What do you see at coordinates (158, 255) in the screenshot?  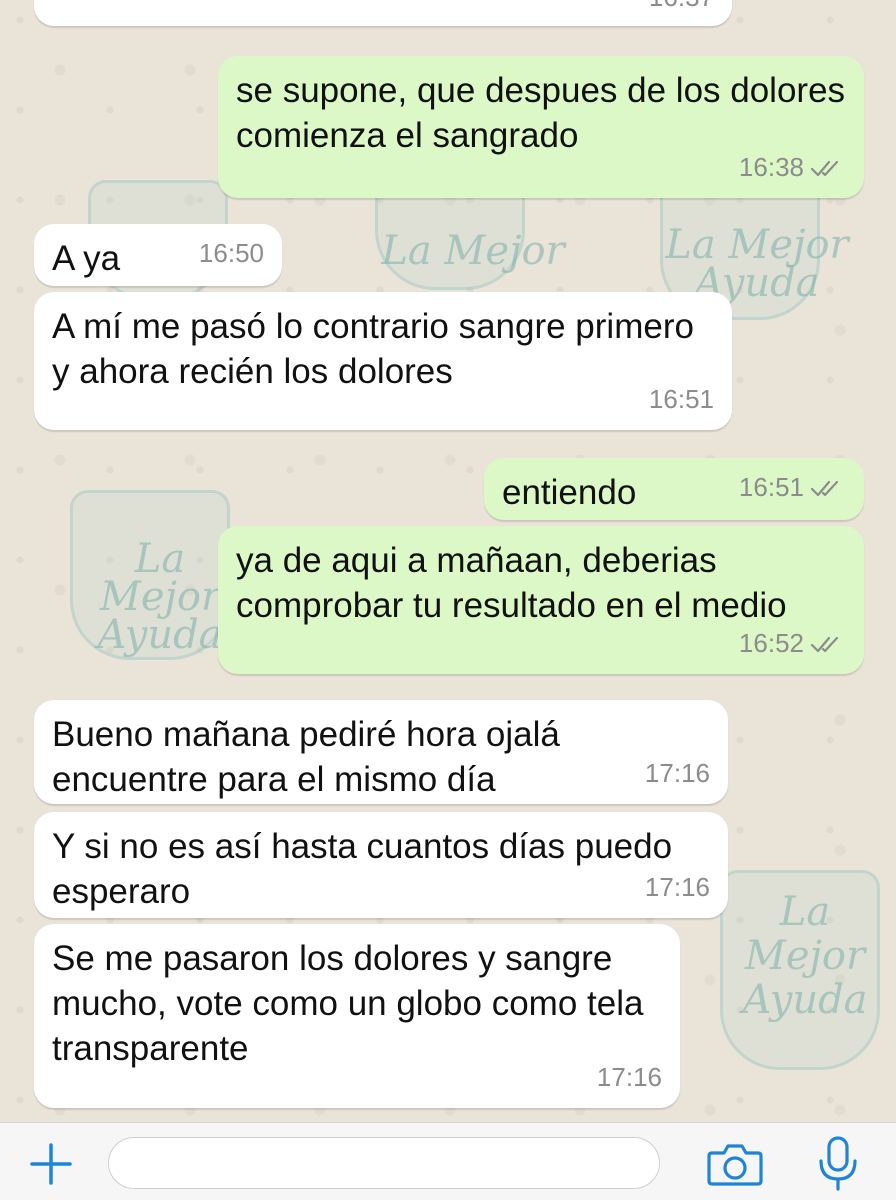 I see `message-bubble-incoming: A ya 16:50` at bounding box center [158, 255].